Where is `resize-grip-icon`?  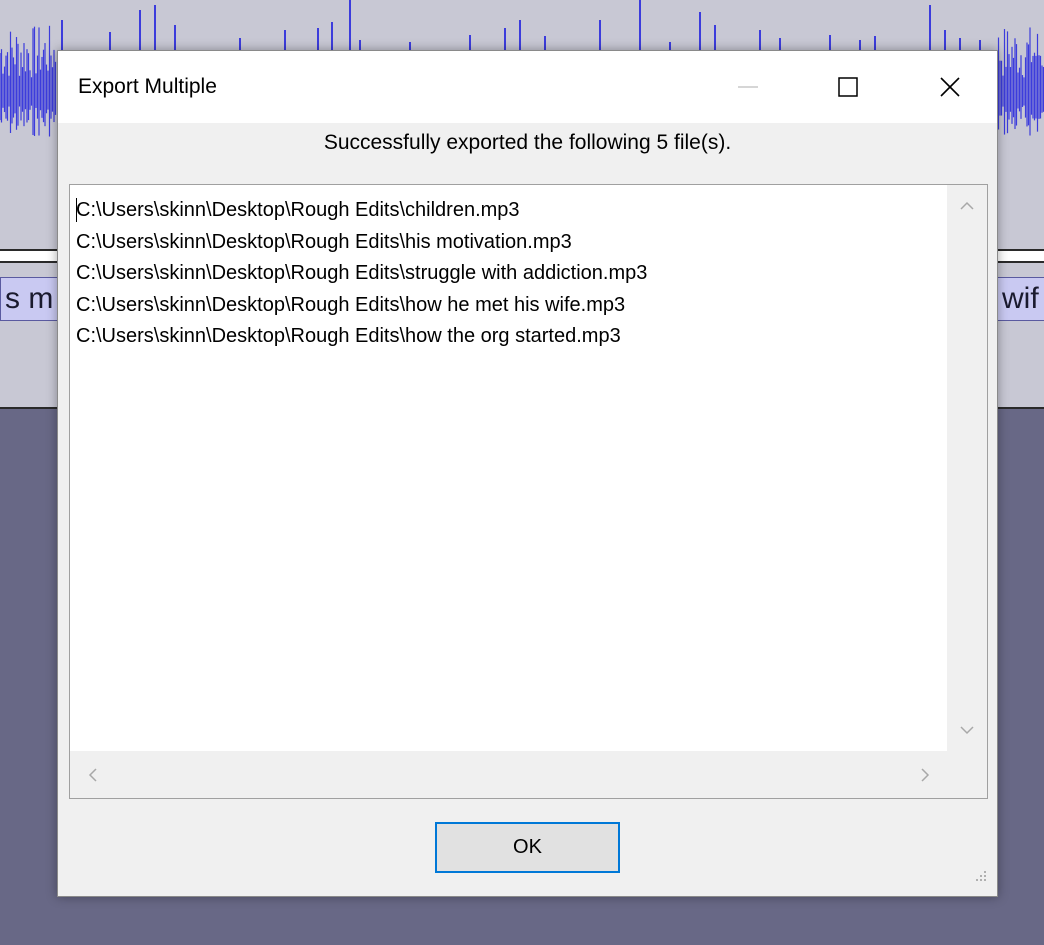
resize-grip-icon is located at coordinates (980, 879).